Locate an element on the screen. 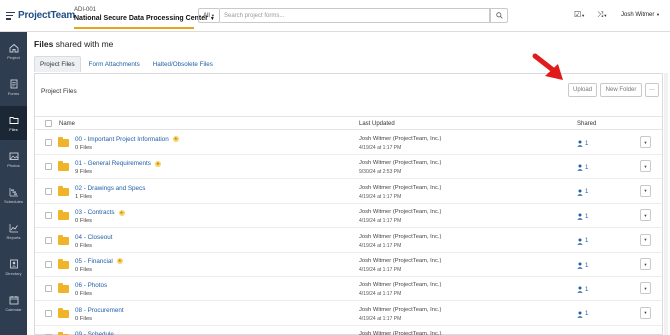 This screenshot has height=335, width=670. folder-name-link: 01 - General Requirements ★ is located at coordinates (118, 163).